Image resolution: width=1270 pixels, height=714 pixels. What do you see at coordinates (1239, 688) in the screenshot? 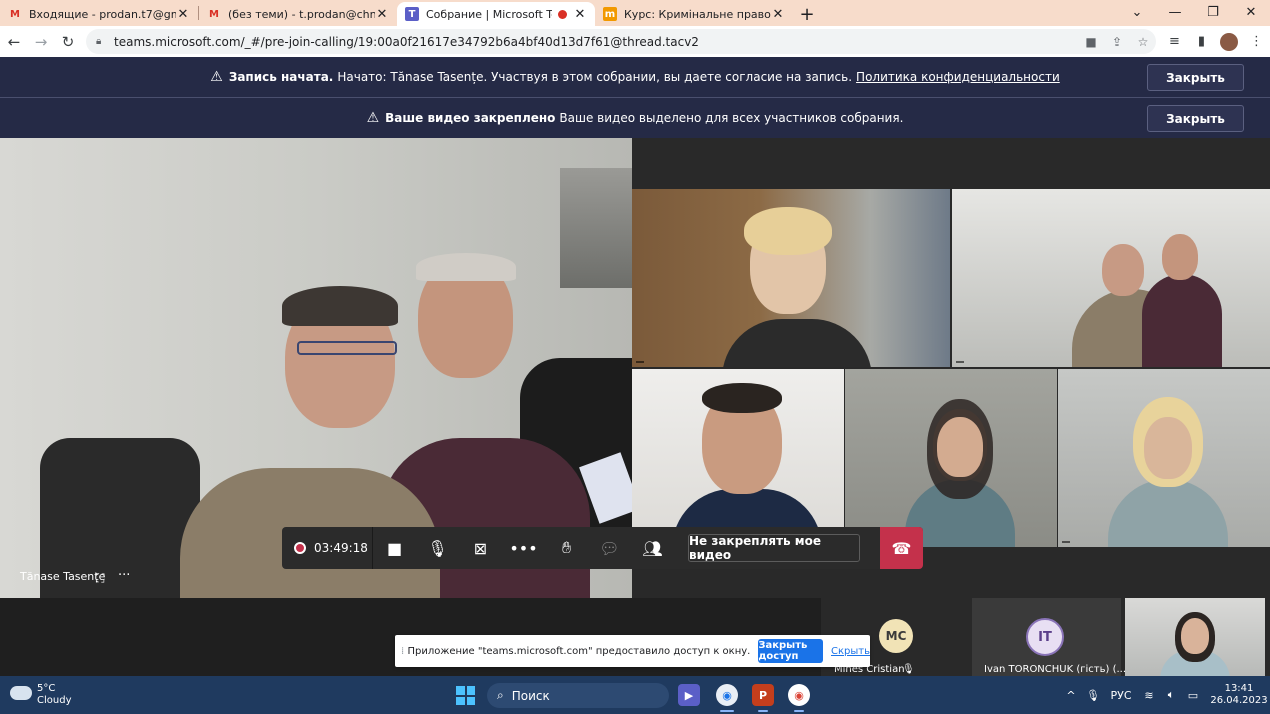
I see `clock-time: 13:41` at bounding box center [1239, 688].